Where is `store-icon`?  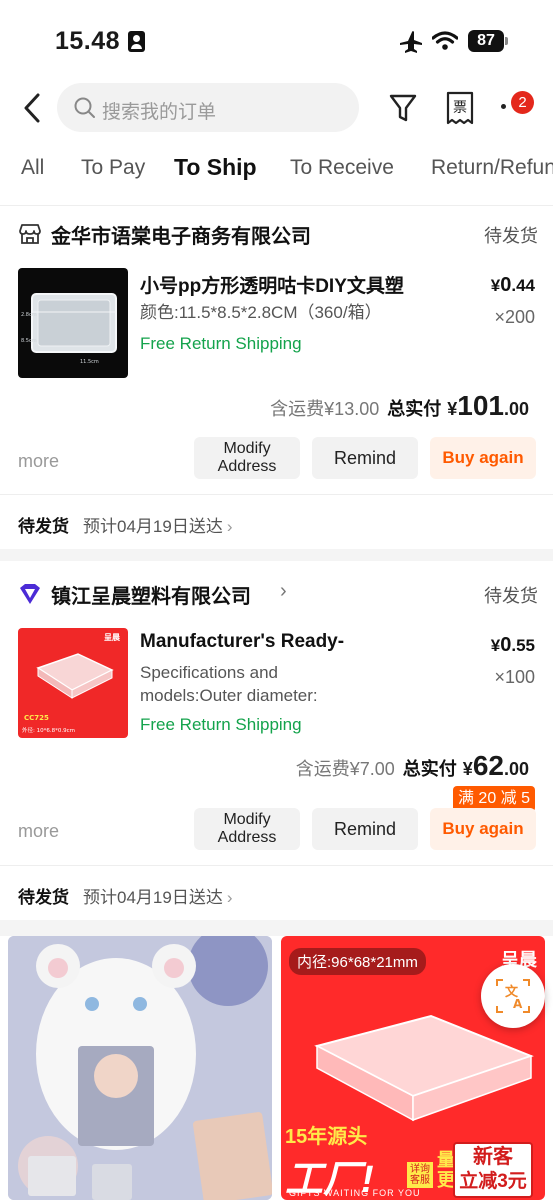 store-icon is located at coordinates (30, 234).